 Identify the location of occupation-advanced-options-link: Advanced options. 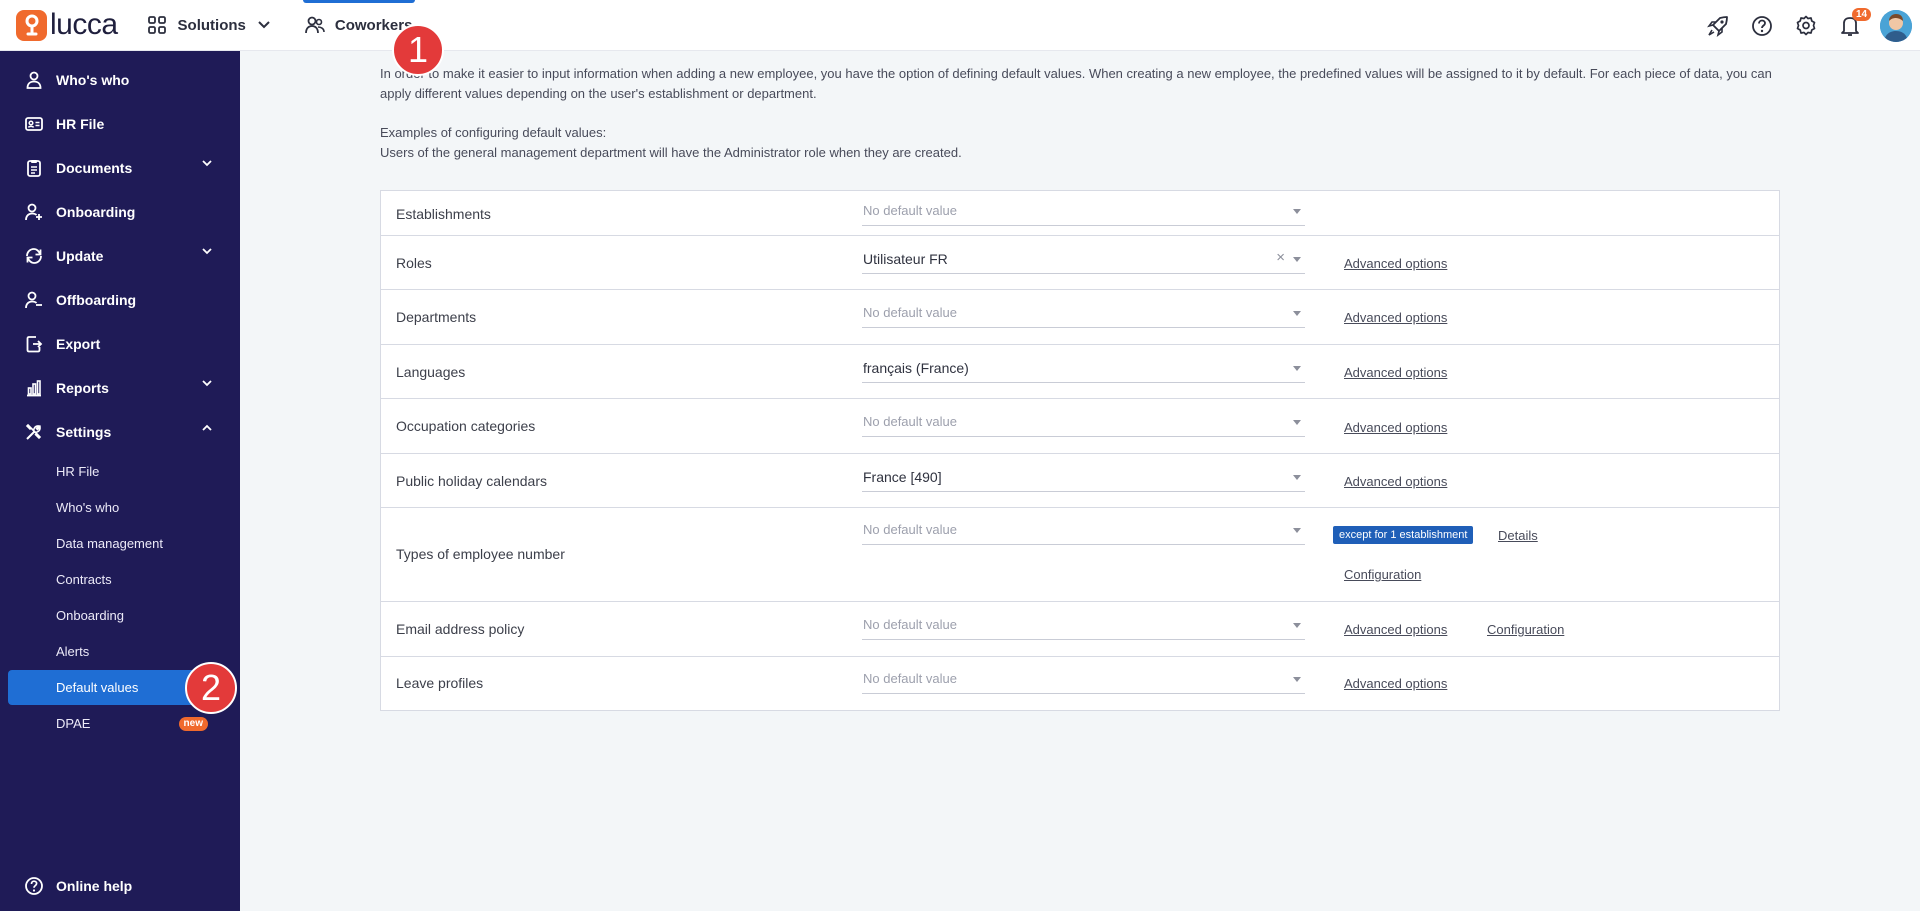
(1395, 427).